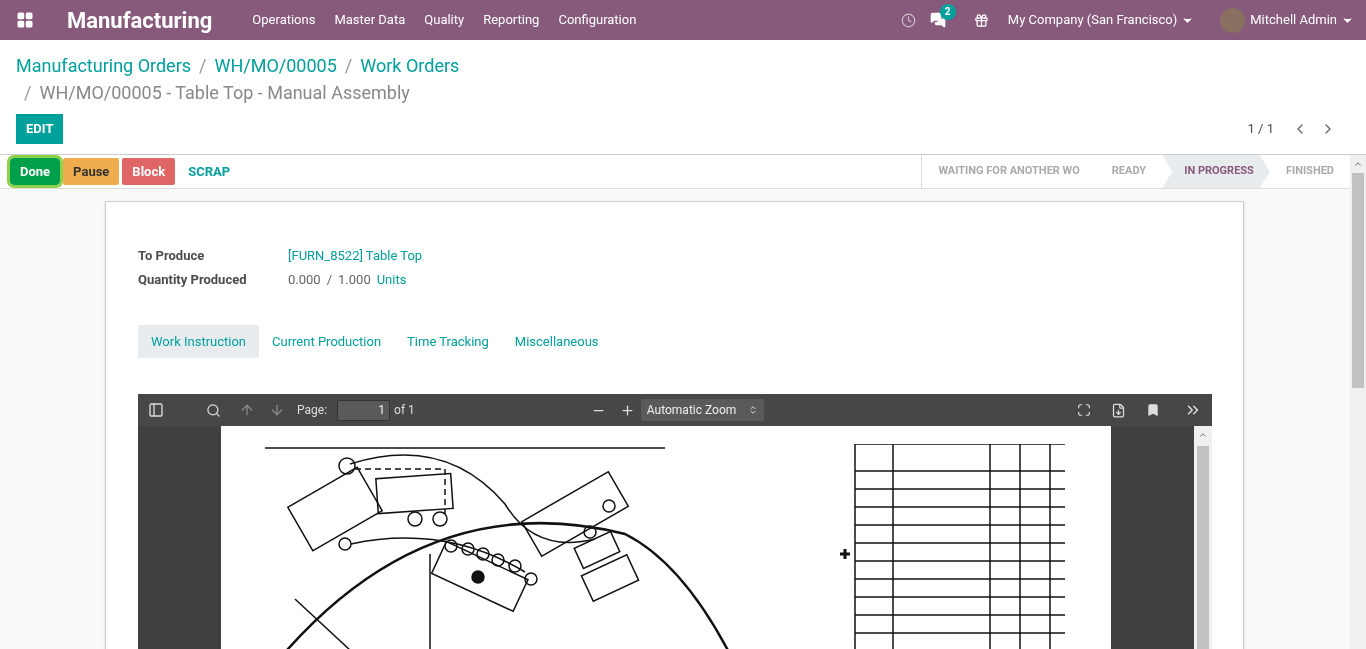 The image size is (1366, 649). What do you see at coordinates (284, 20) in the screenshot?
I see `menu-item: Operations` at bounding box center [284, 20].